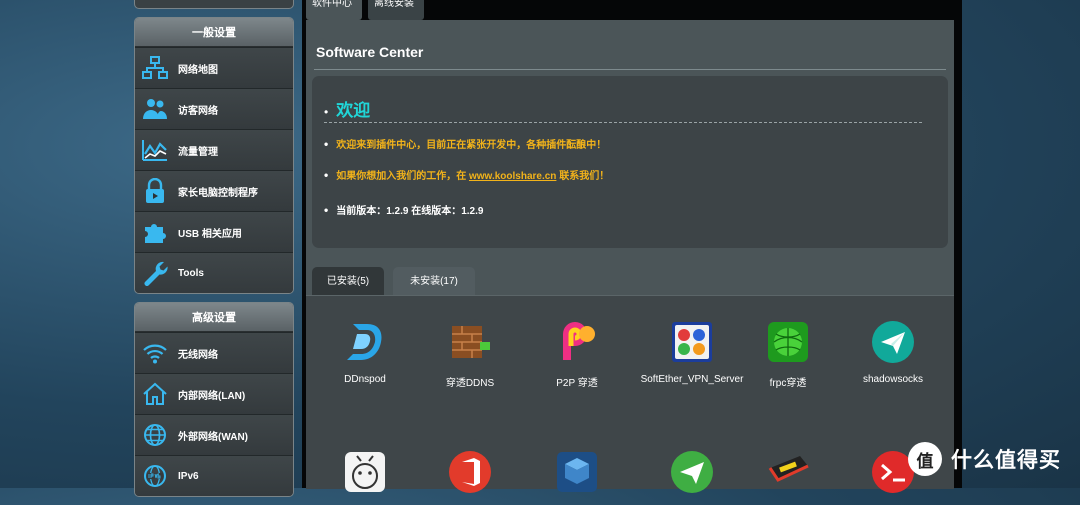 The width and height of the screenshot is (1080, 505). I want to click on sidebar-item-network-map: 网络地图, so click(214, 67).